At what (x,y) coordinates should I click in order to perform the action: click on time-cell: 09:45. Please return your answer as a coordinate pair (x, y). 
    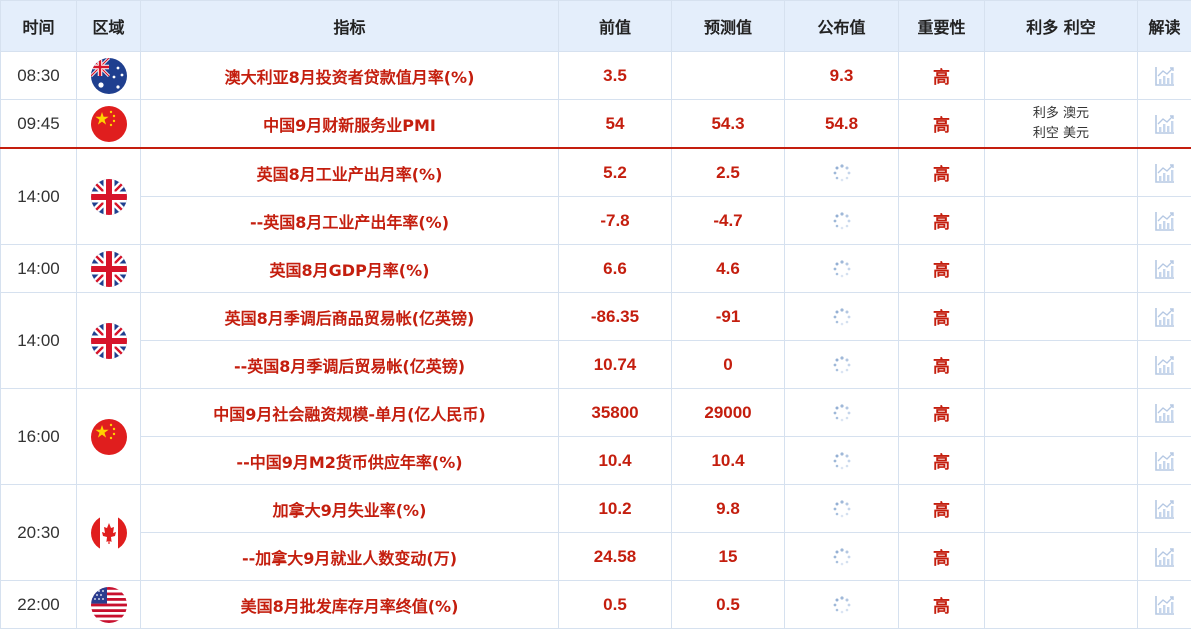
    Looking at the image, I should click on (38, 124).